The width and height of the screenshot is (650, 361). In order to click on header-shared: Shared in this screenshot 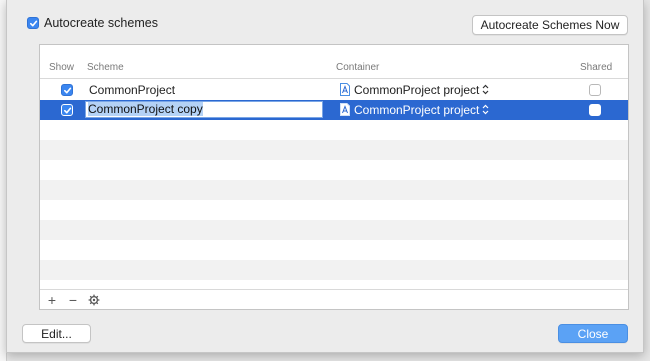, I will do `click(596, 67)`.